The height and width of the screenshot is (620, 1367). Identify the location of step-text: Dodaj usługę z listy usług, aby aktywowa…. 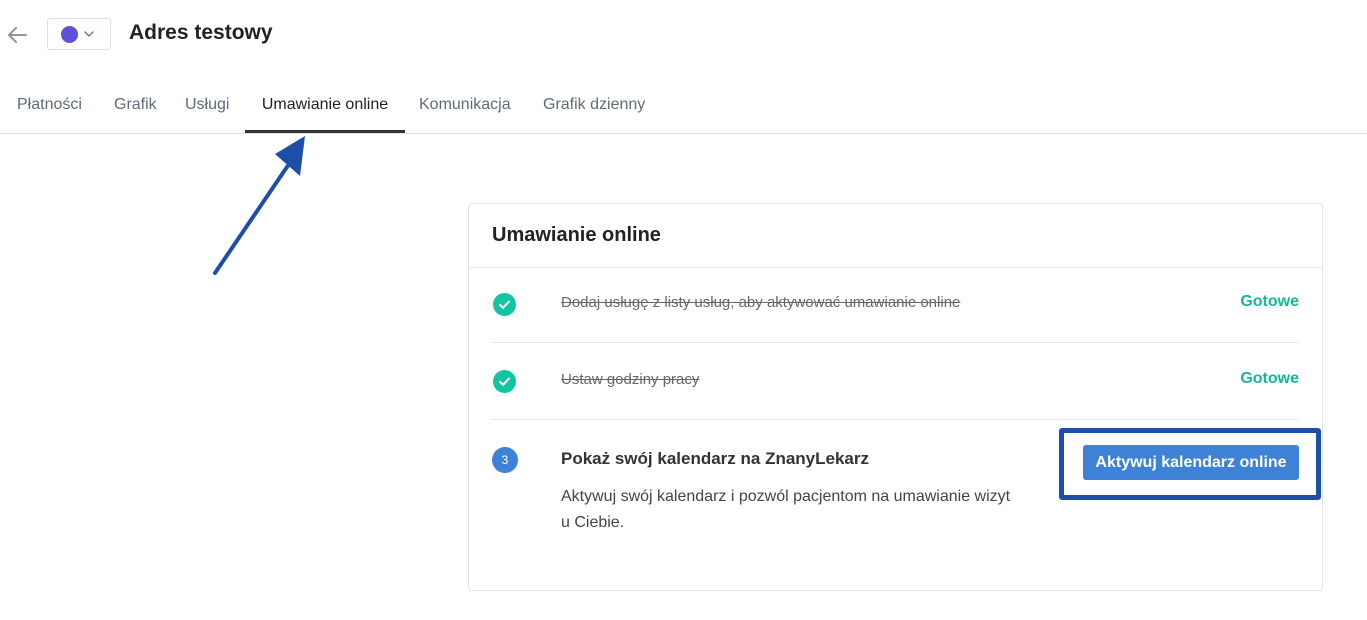
(761, 302).